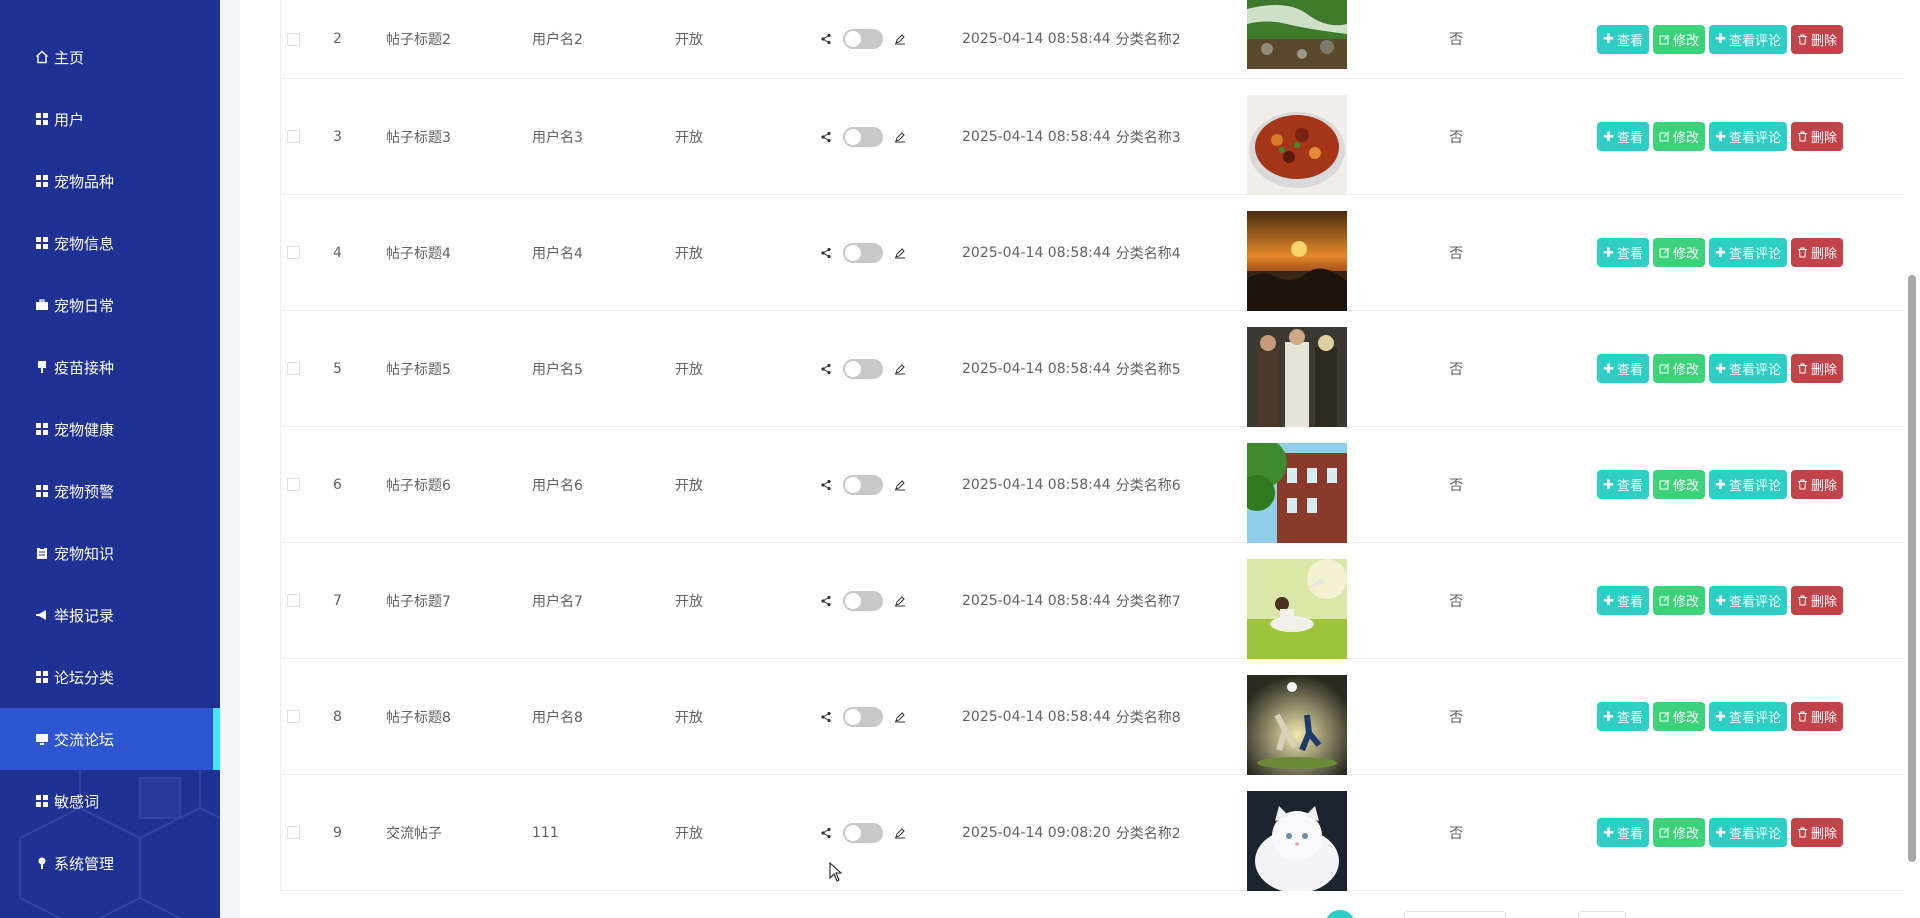  Describe the element at coordinates (110, 119) in the screenshot. I see `sidebar-item-1: 用户` at that location.